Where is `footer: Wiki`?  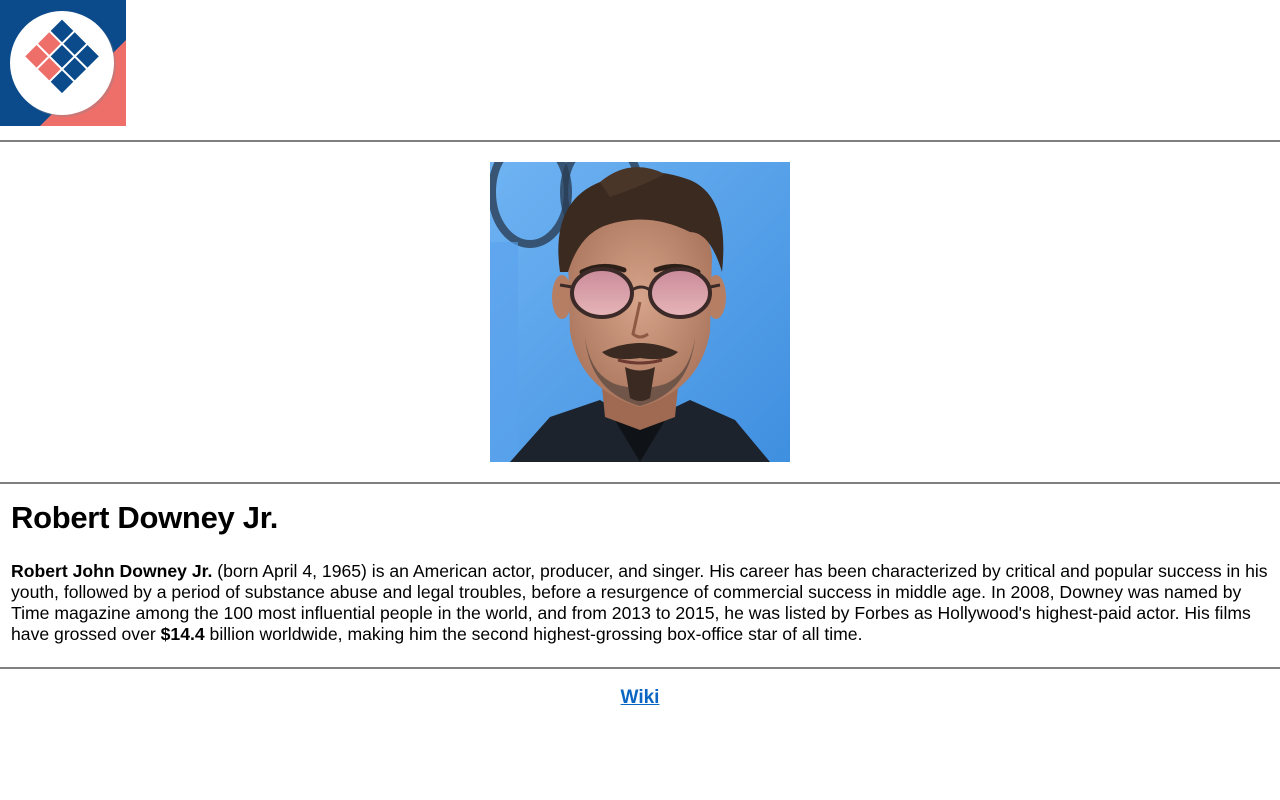
footer: Wiki is located at coordinates (640, 689).